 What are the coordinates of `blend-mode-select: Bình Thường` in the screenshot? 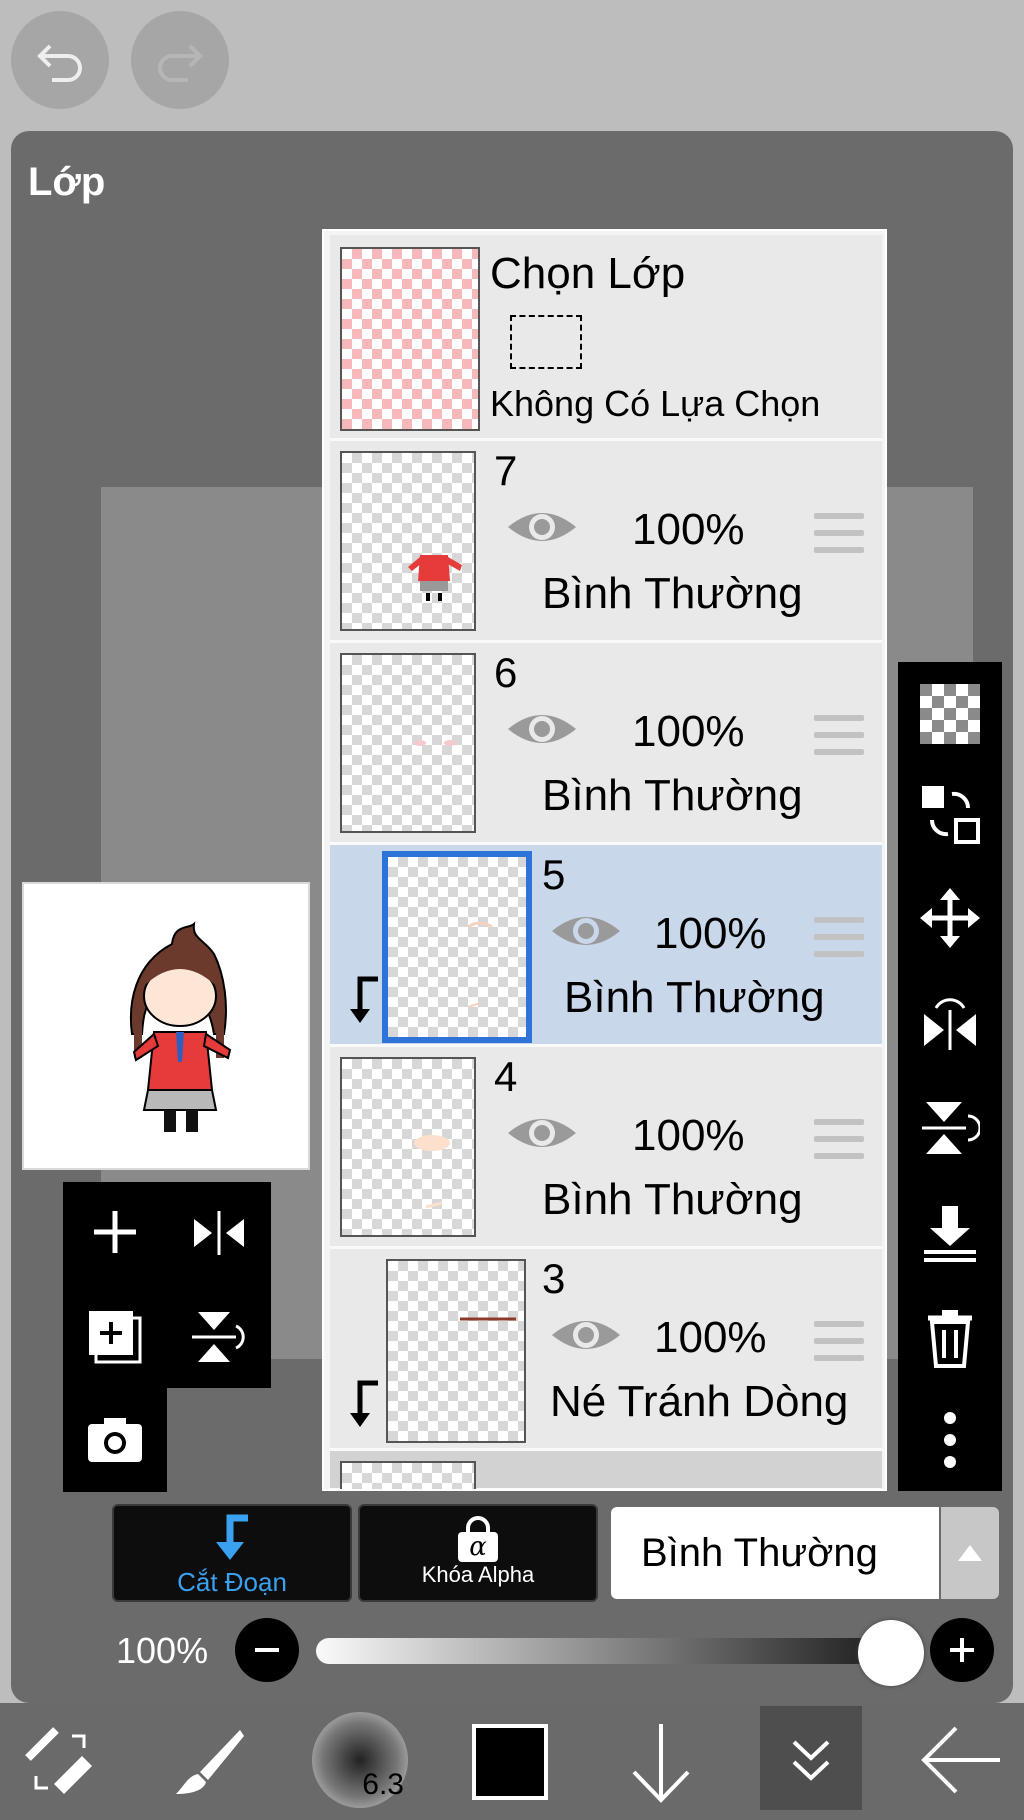 It's located at (775, 1553).